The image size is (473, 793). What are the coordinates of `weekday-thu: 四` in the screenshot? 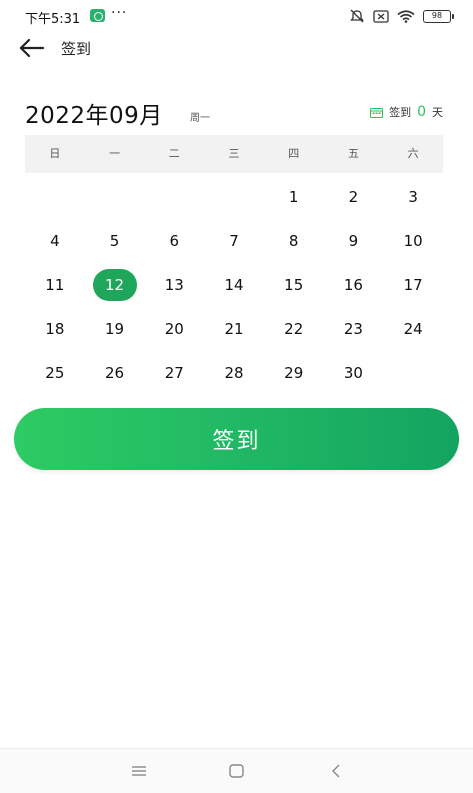 It's located at (294, 153).